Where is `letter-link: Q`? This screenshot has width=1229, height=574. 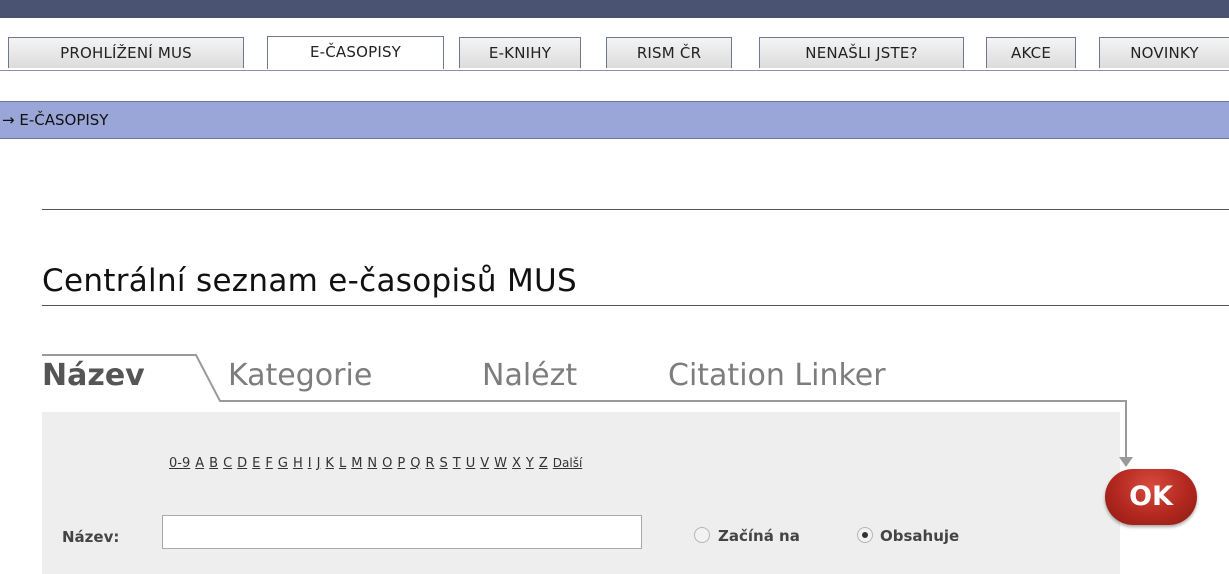 letter-link: Q is located at coordinates (415, 463).